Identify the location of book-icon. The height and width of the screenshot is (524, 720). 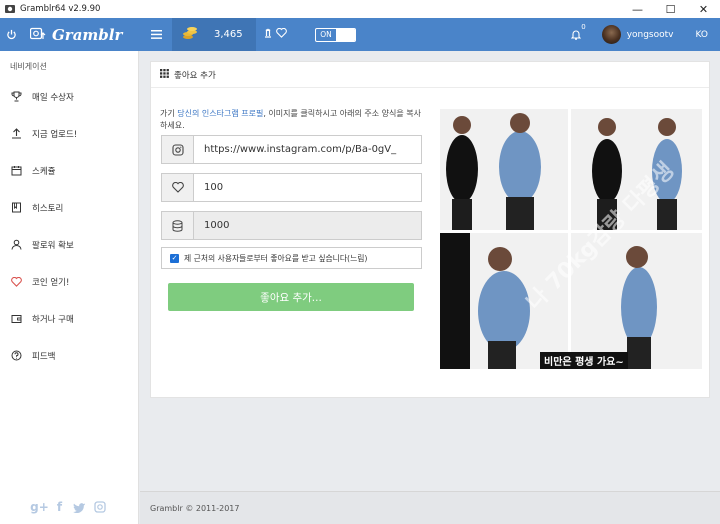
(16, 208).